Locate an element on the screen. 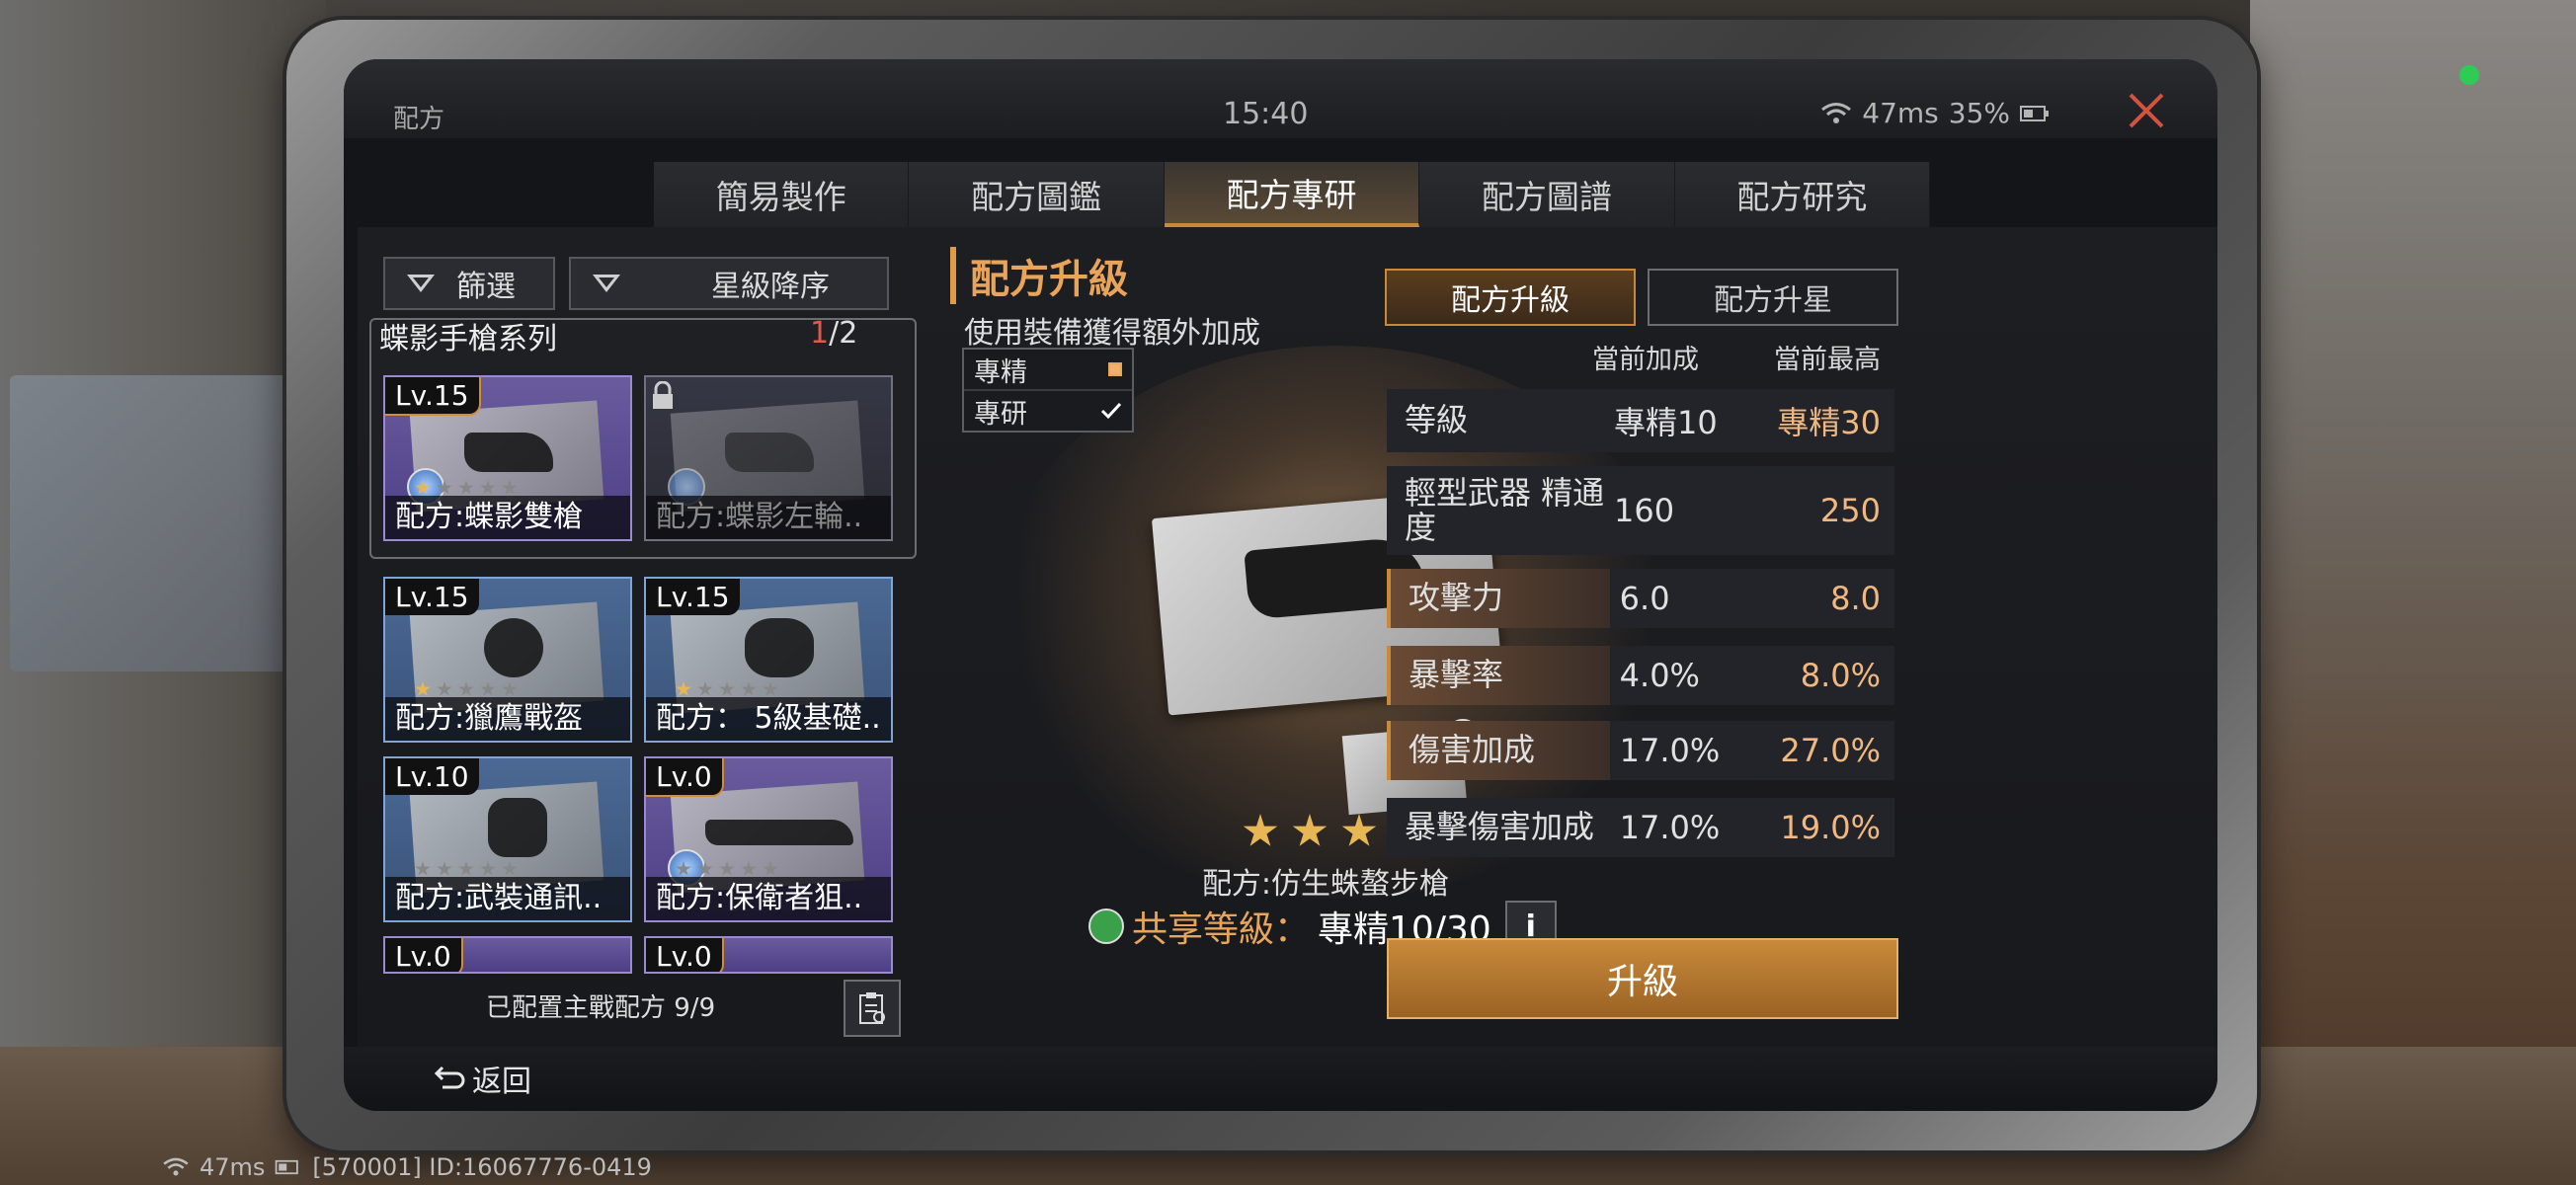  ping-value: 47ms is located at coordinates (1900, 113).